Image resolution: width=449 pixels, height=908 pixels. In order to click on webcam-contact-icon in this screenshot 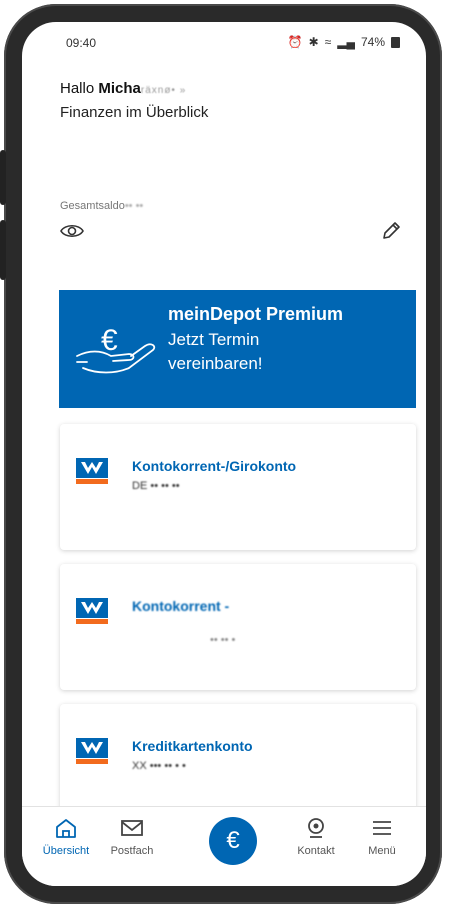, I will do `click(316, 828)`.